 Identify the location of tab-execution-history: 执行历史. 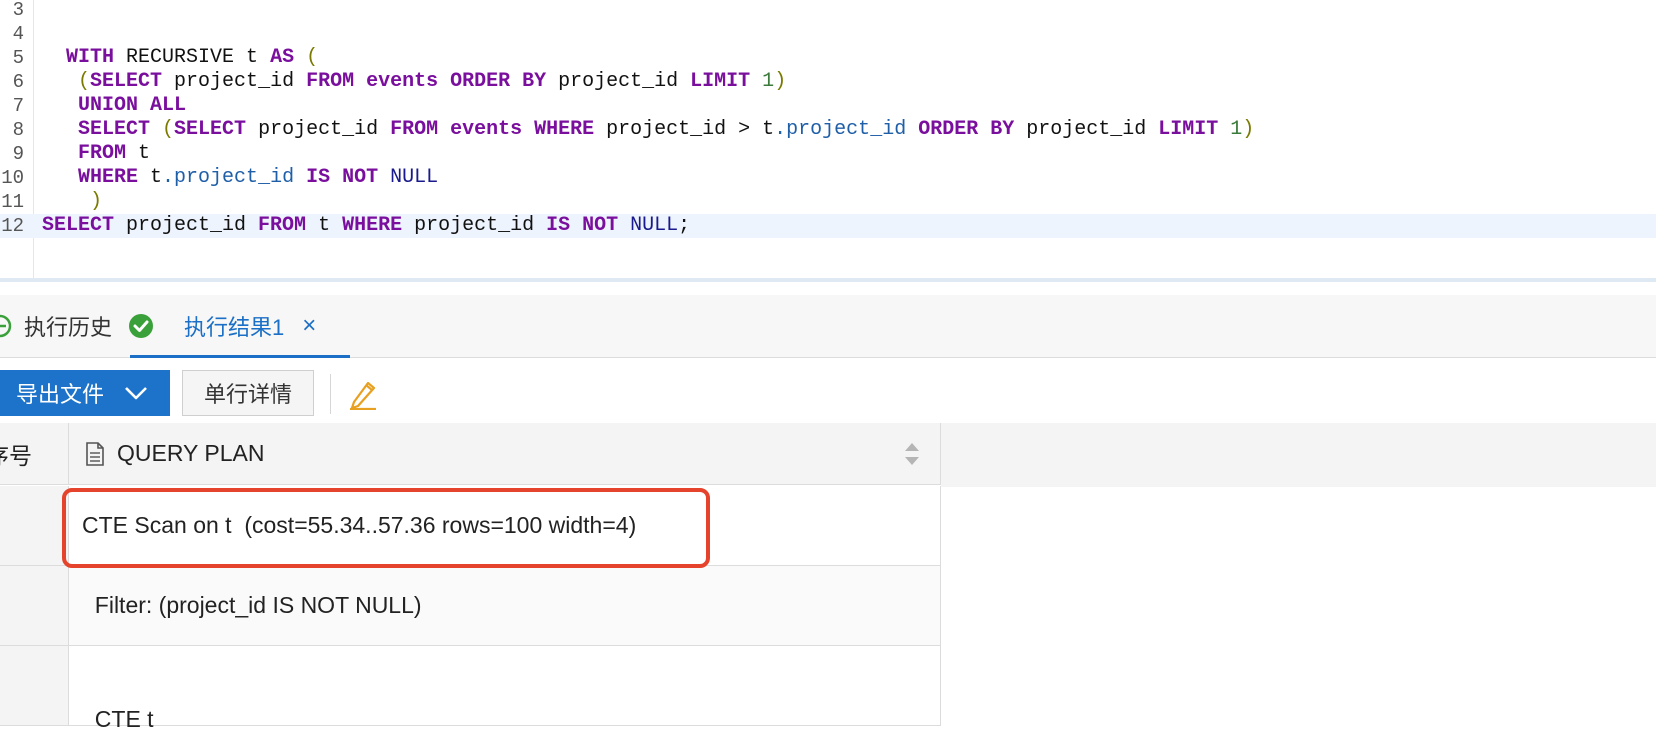
(56, 326).